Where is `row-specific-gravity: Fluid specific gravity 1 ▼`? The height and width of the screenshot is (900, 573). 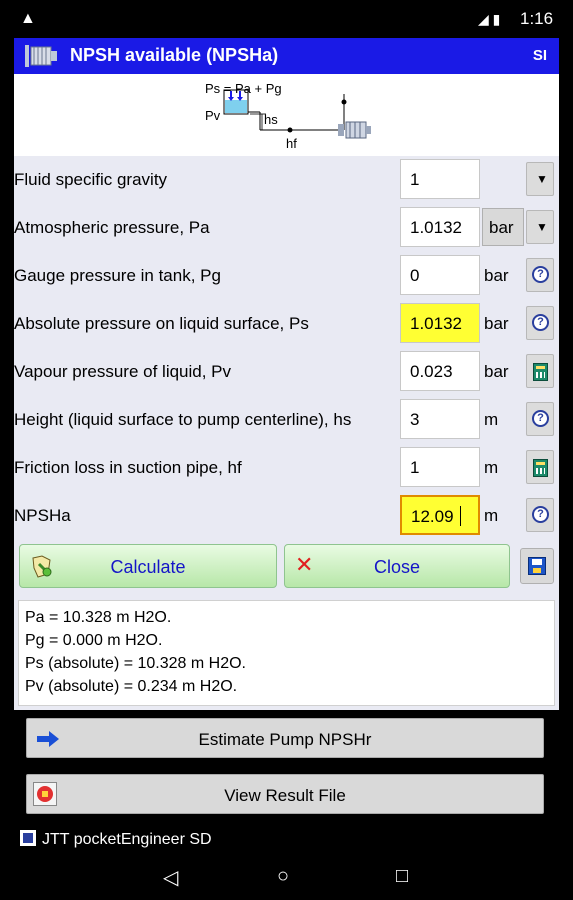
row-specific-gravity: Fluid specific gravity 1 ▼ is located at coordinates (286, 180).